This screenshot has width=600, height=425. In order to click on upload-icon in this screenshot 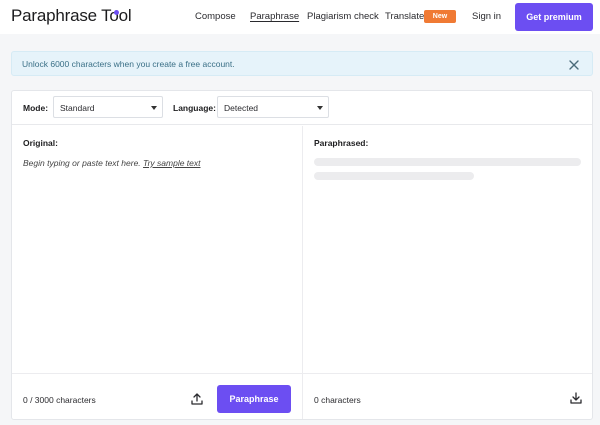, I will do `click(197, 399)`.